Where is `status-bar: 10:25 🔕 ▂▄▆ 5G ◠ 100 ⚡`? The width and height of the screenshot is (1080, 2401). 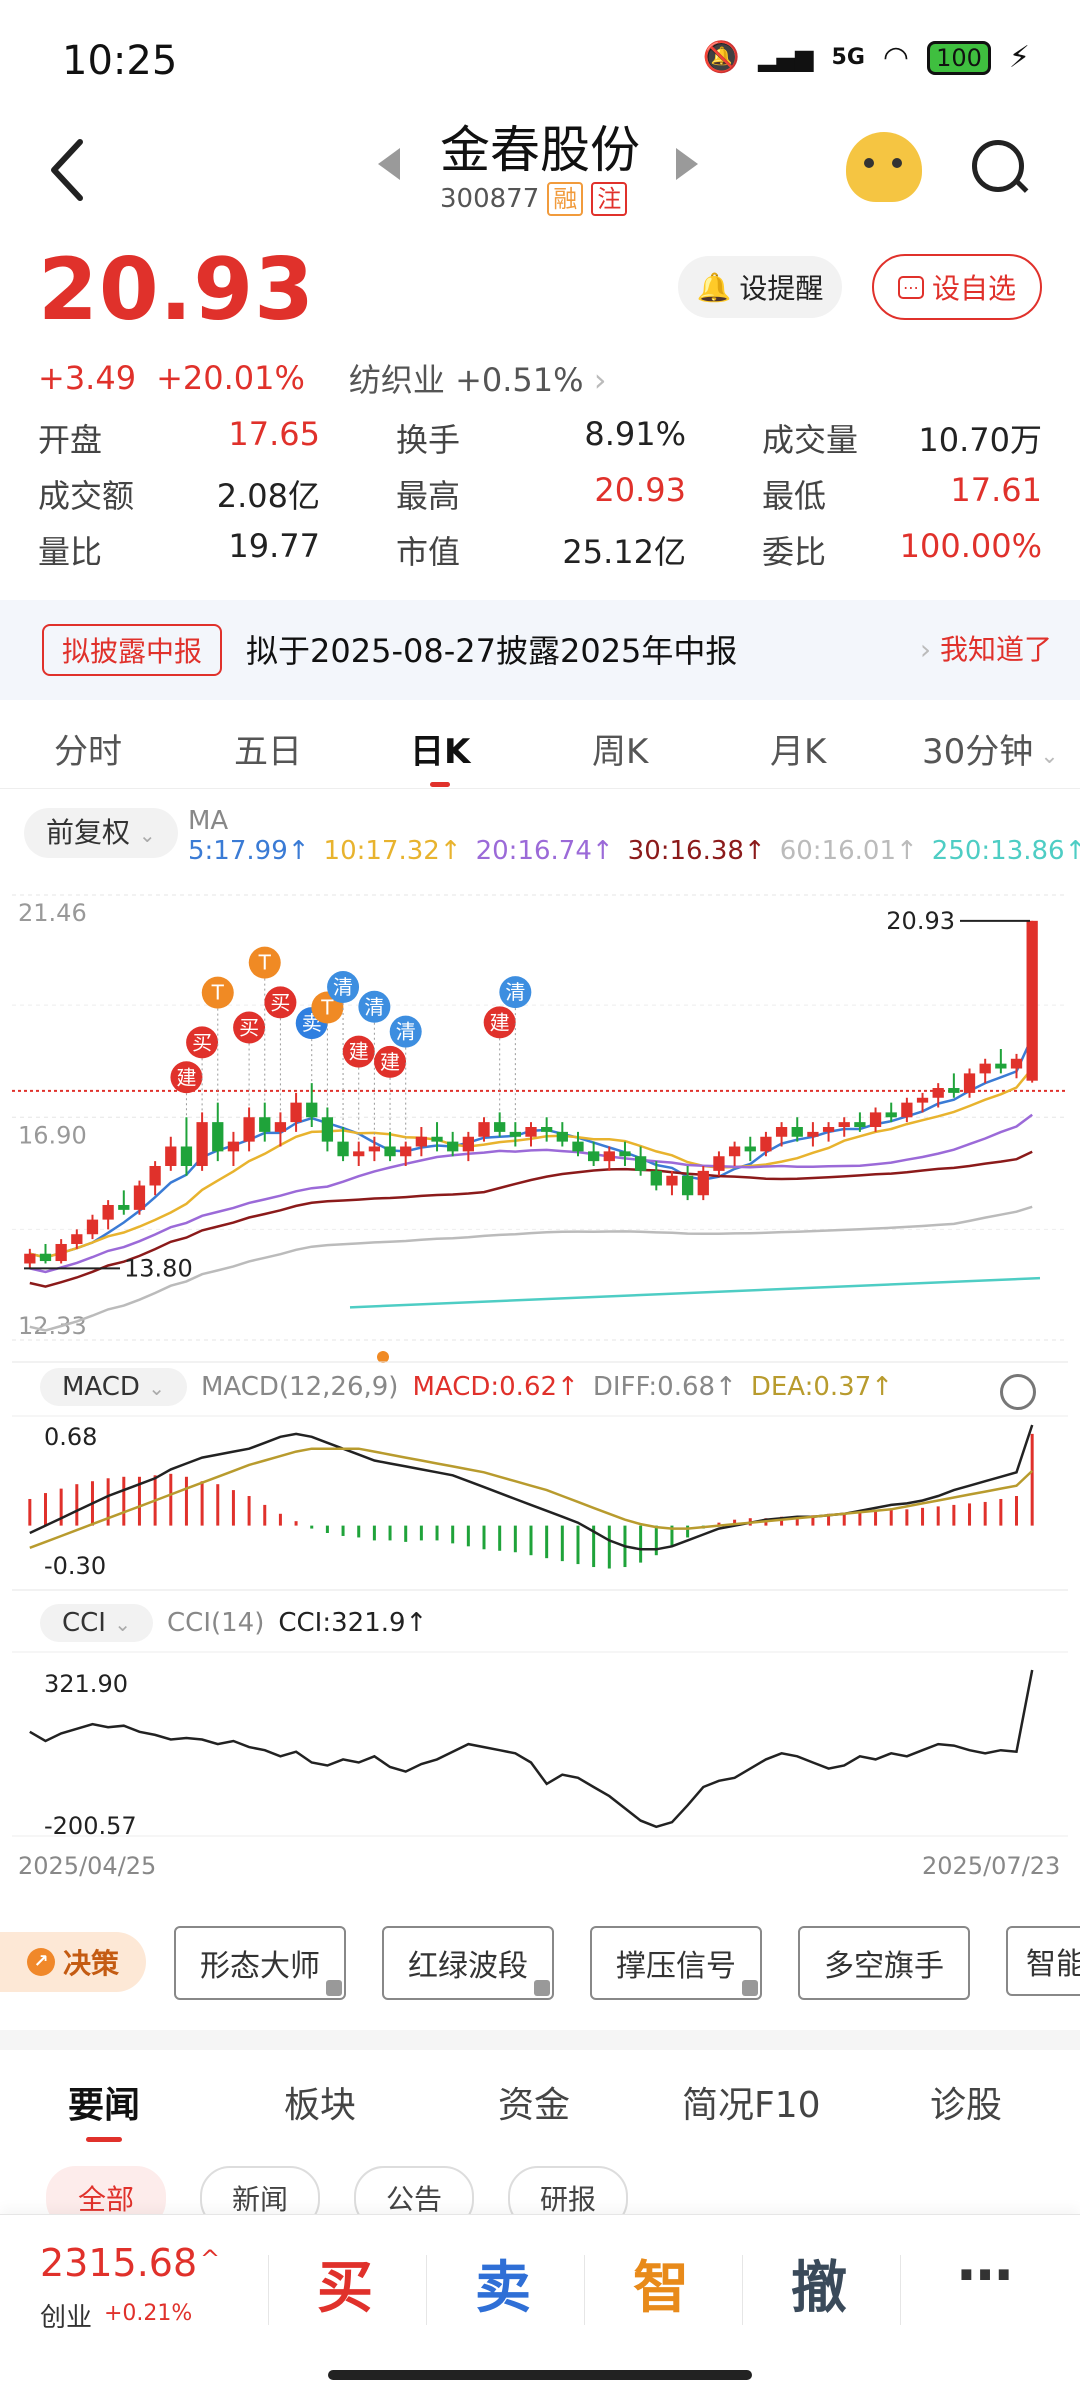
status-bar: 10:25 🔕 ▂▄▆ 5G ◠ 100 ⚡ is located at coordinates (540, 55).